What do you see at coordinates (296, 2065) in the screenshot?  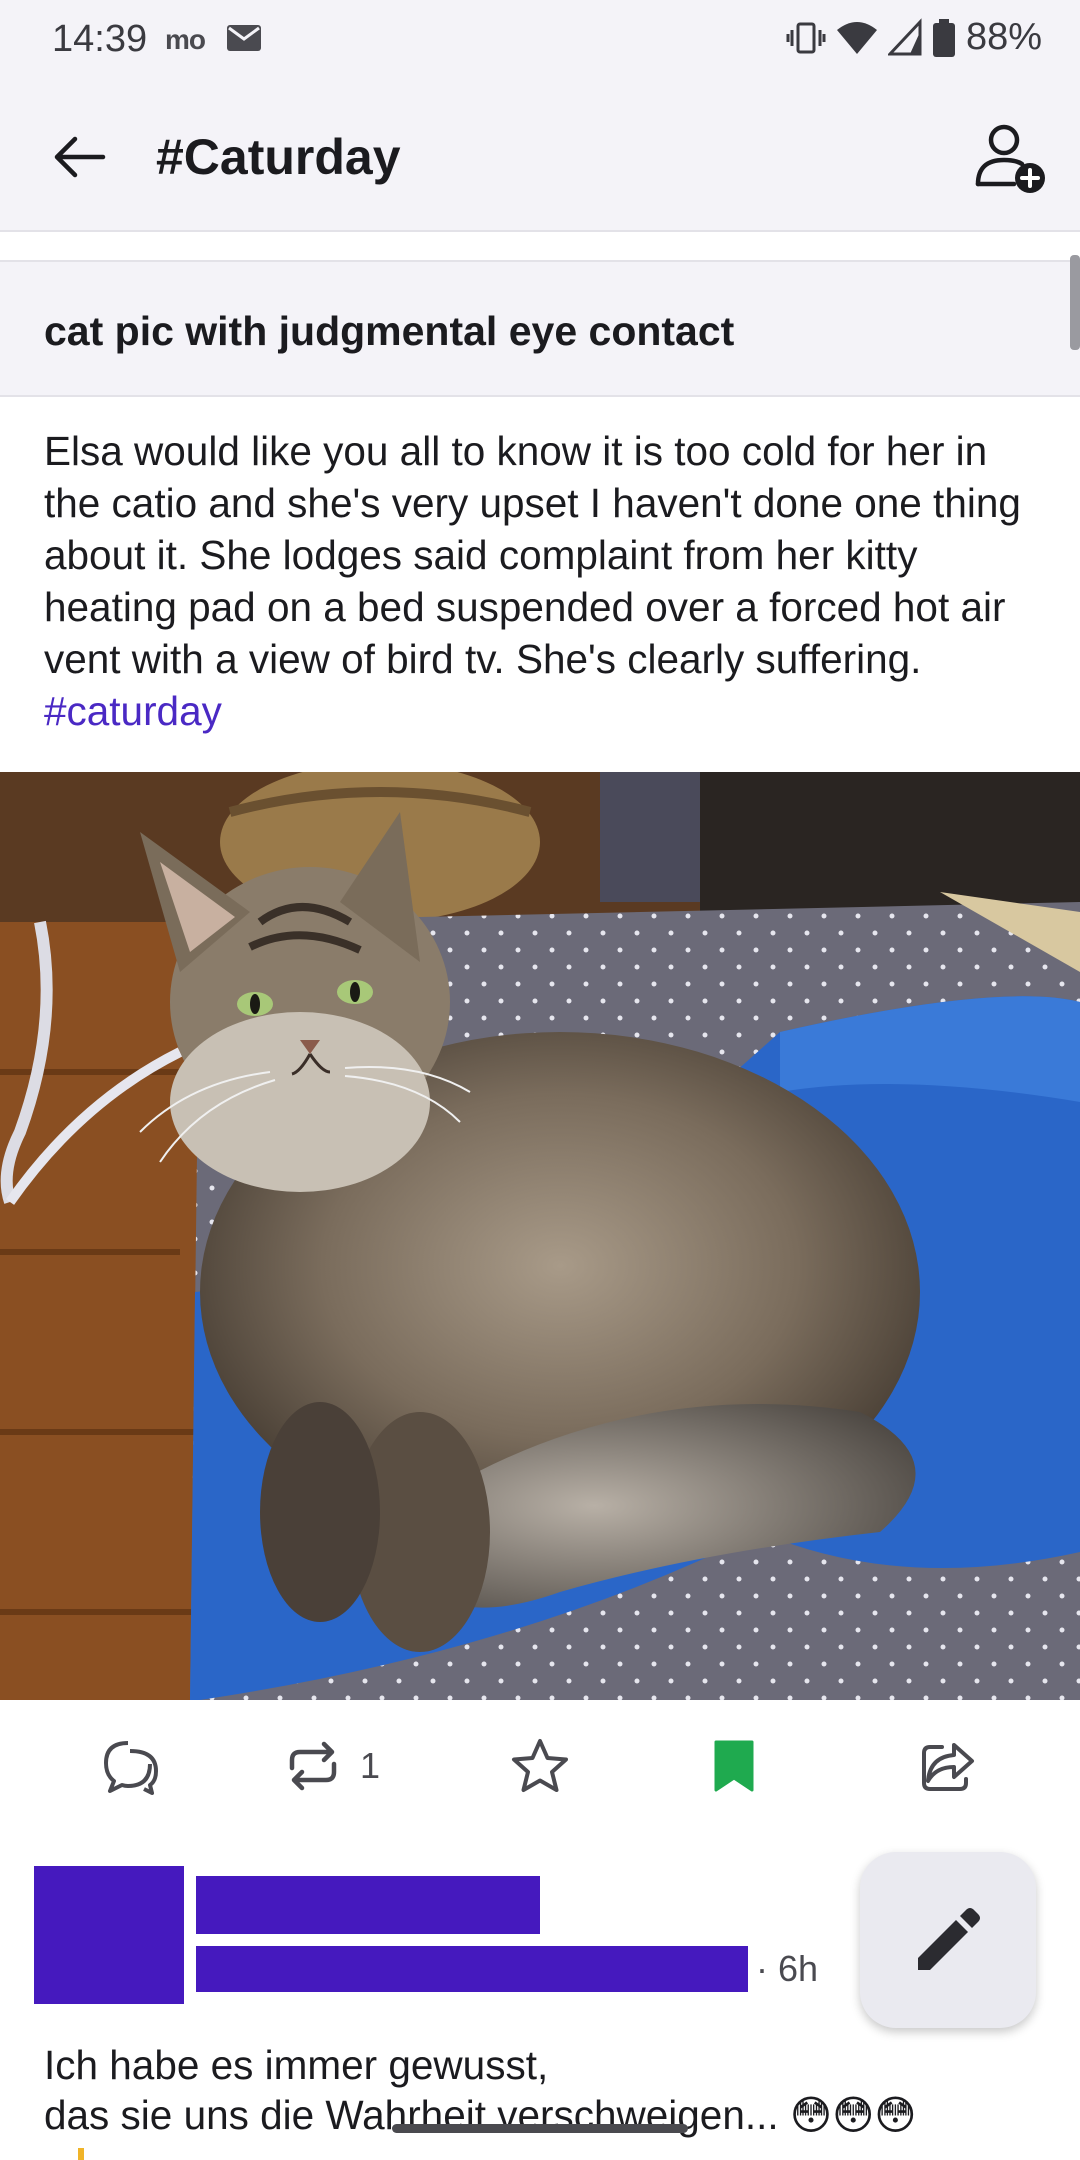 I see `reply-text-line-1: Ich habe es immer gewusst,` at bounding box center [296, 2065].